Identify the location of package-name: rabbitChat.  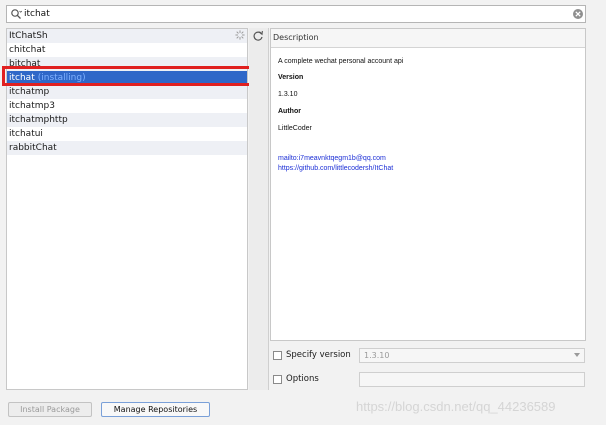
(33, 148).